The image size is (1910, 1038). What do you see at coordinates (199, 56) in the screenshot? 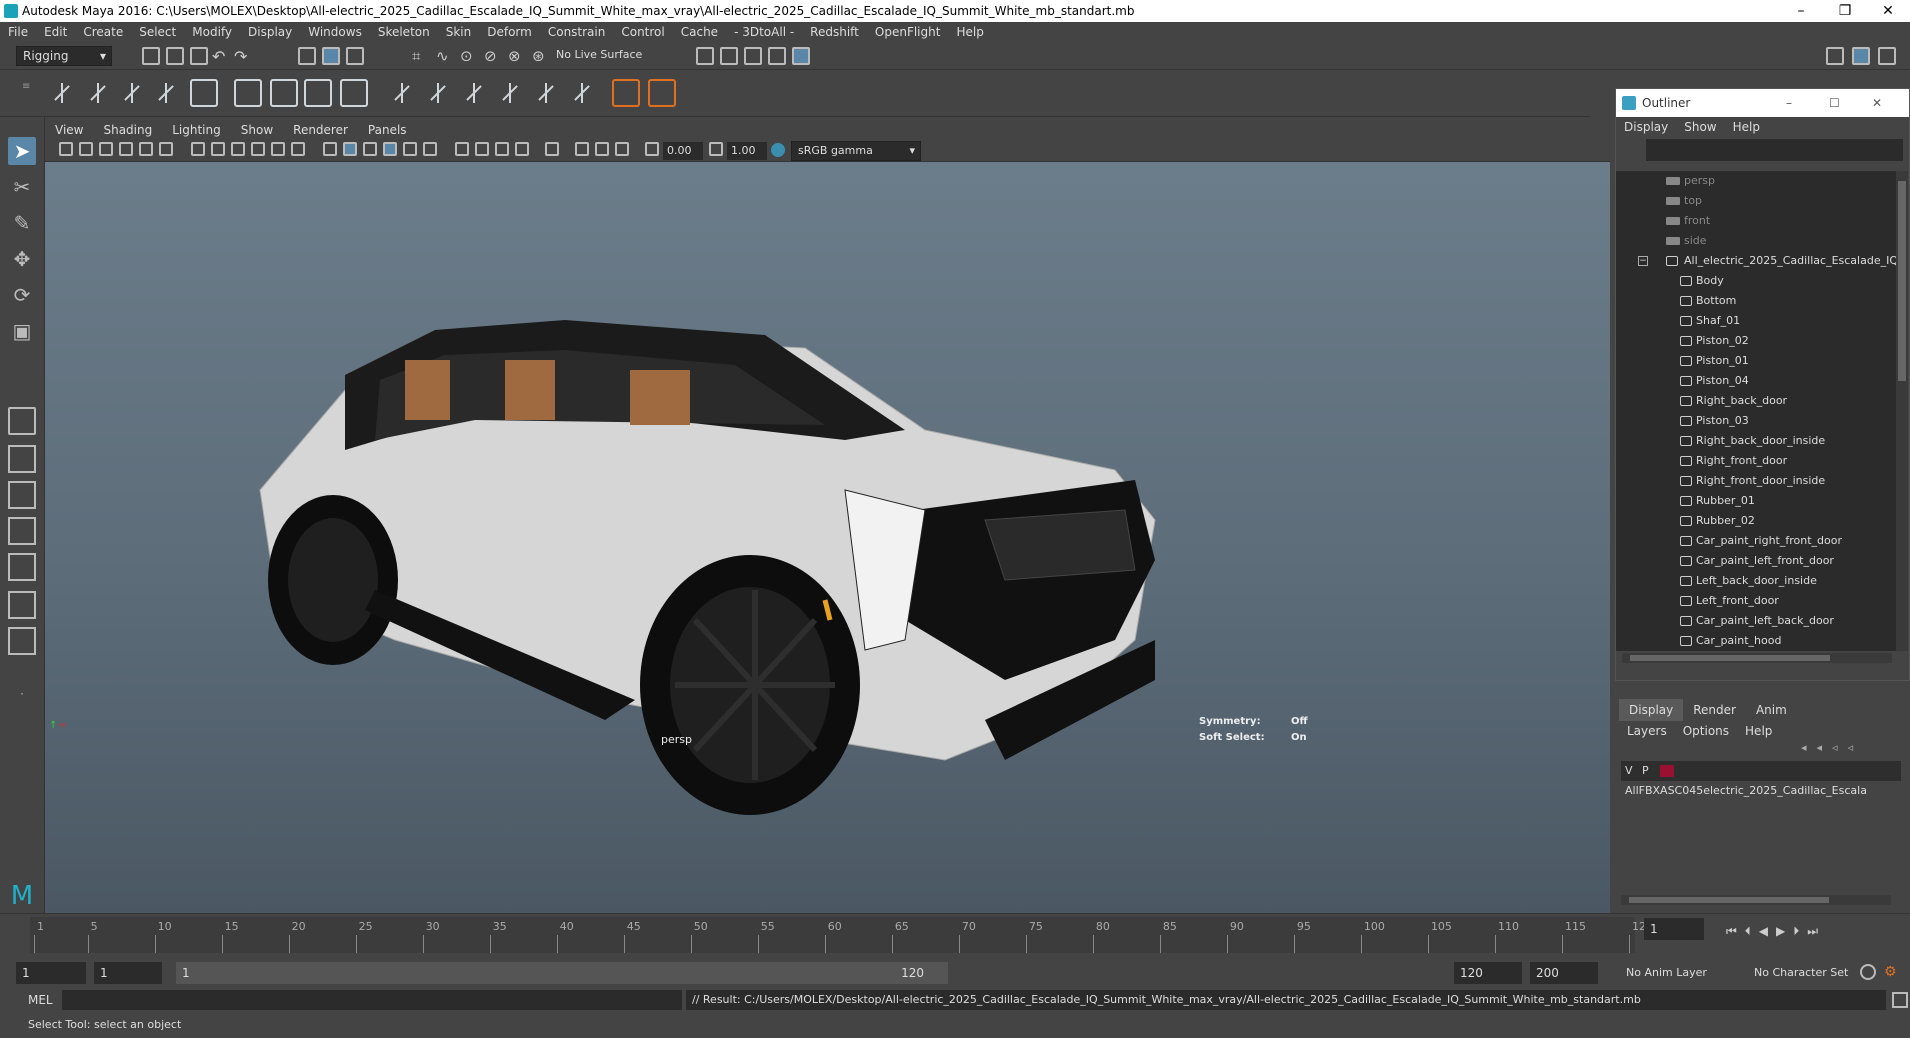
I see `save-scene-icon` at bounding box center [199, 56].